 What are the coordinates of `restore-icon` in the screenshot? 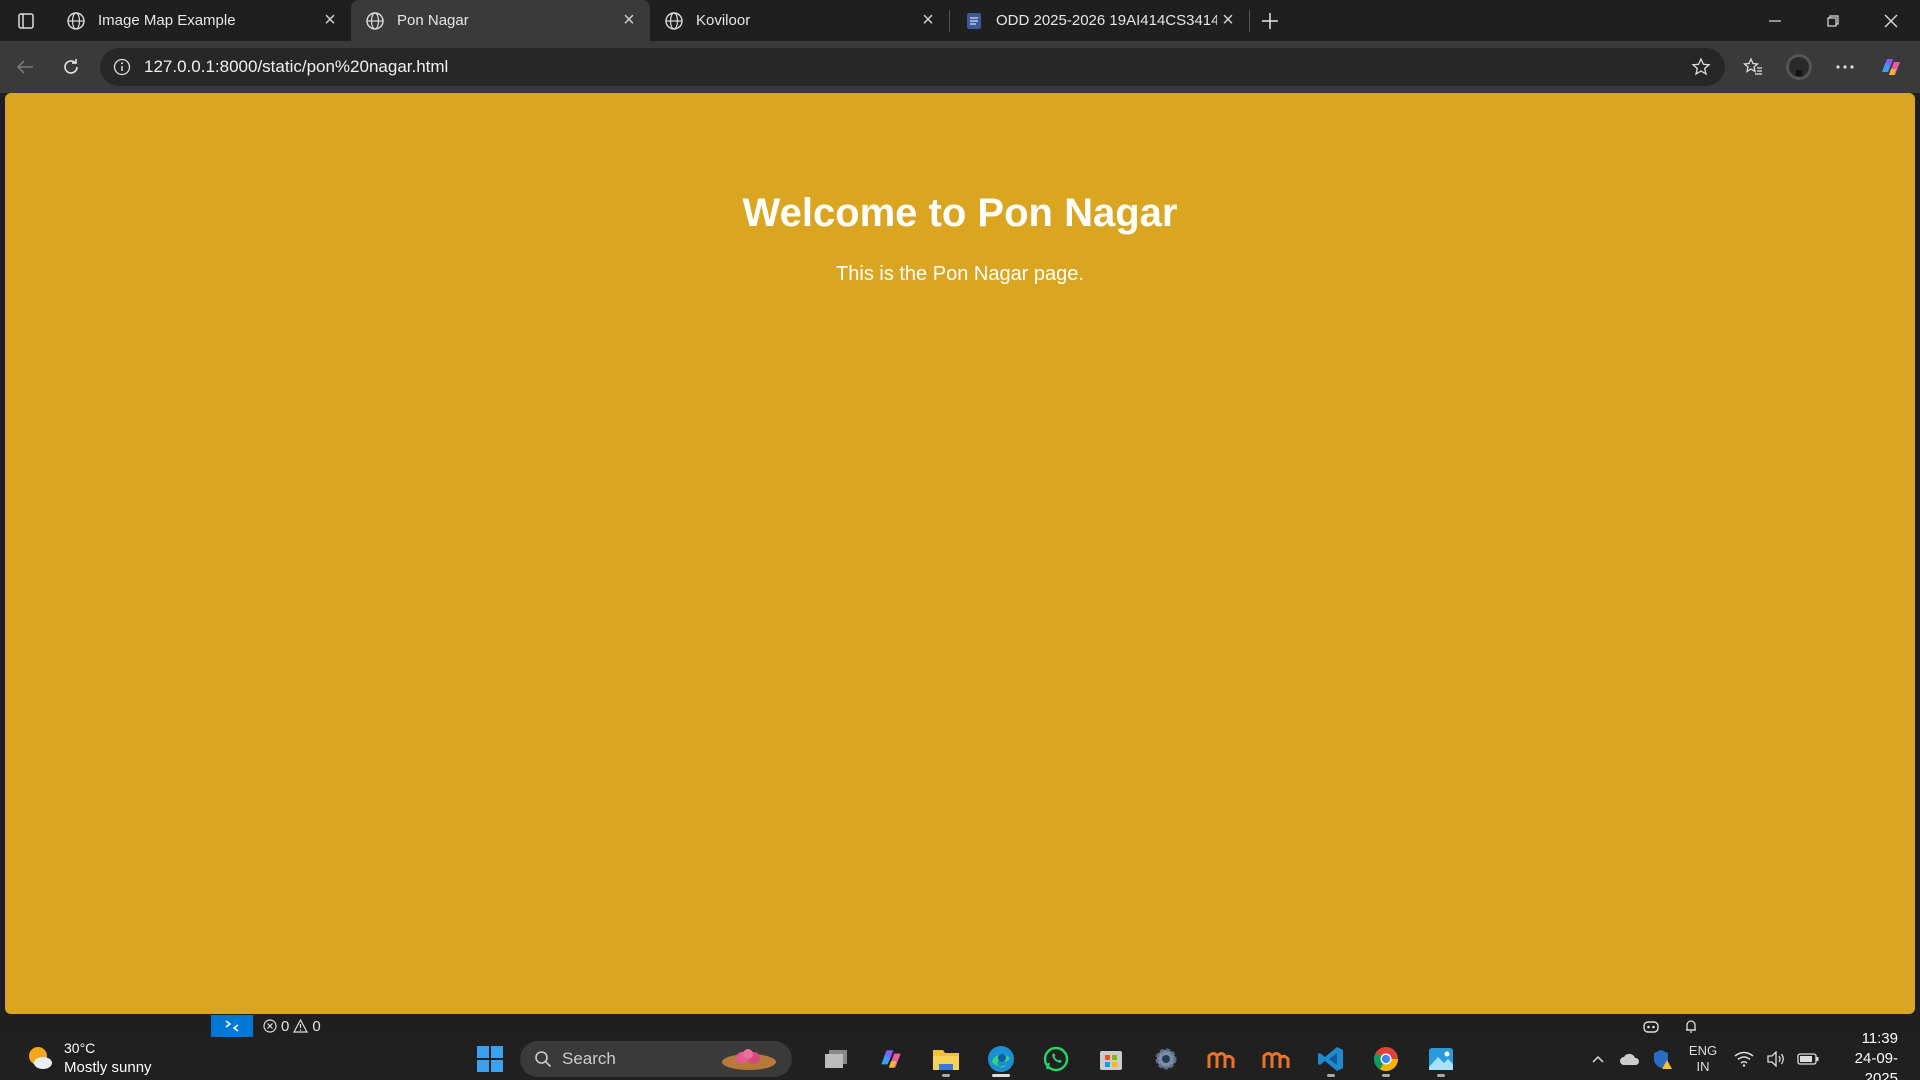 It's located at (1833, 20).